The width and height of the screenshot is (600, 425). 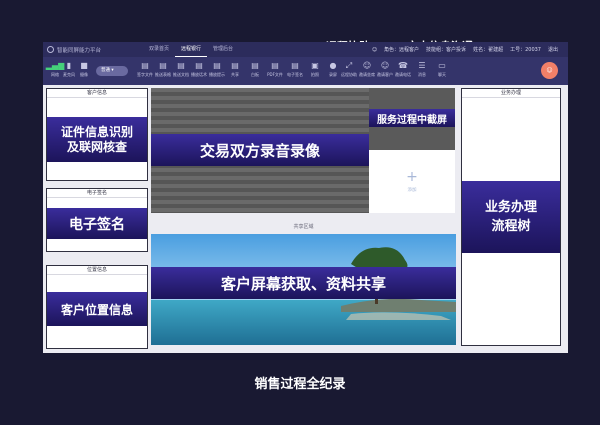 I want to click on toolbar-push-doc: ▤ 推送文档, so click(x=181, y=71).